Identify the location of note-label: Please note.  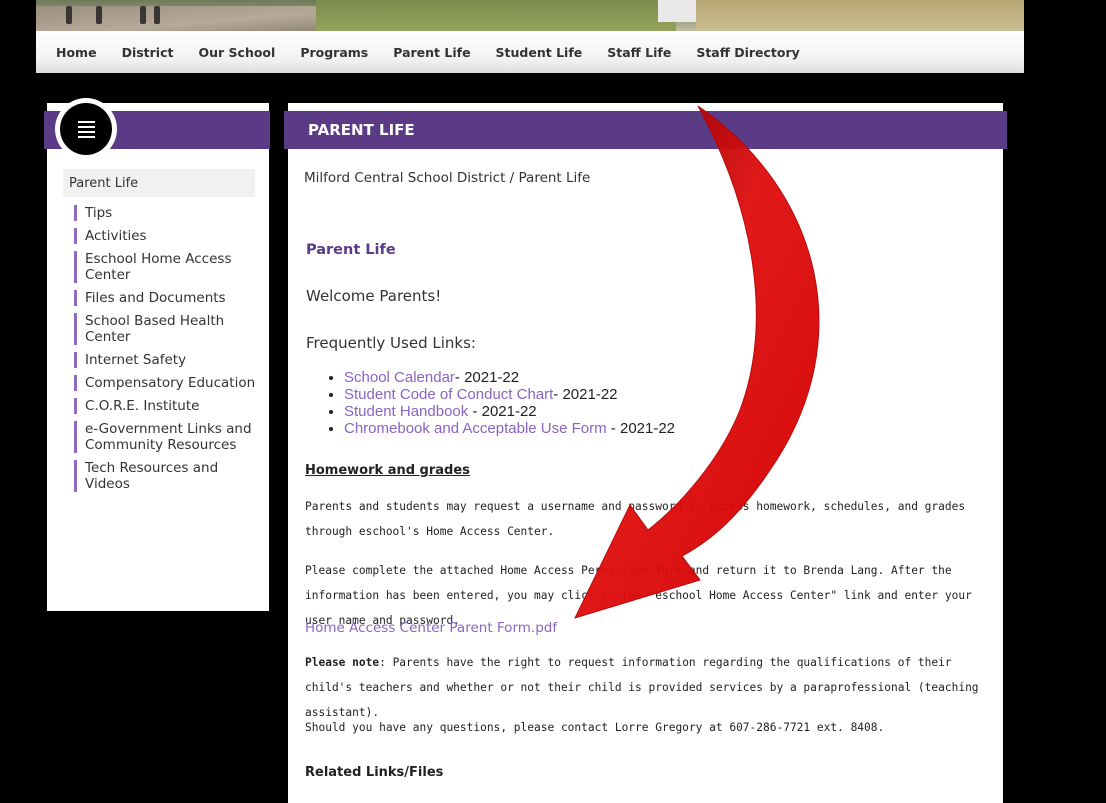
(342, 662).